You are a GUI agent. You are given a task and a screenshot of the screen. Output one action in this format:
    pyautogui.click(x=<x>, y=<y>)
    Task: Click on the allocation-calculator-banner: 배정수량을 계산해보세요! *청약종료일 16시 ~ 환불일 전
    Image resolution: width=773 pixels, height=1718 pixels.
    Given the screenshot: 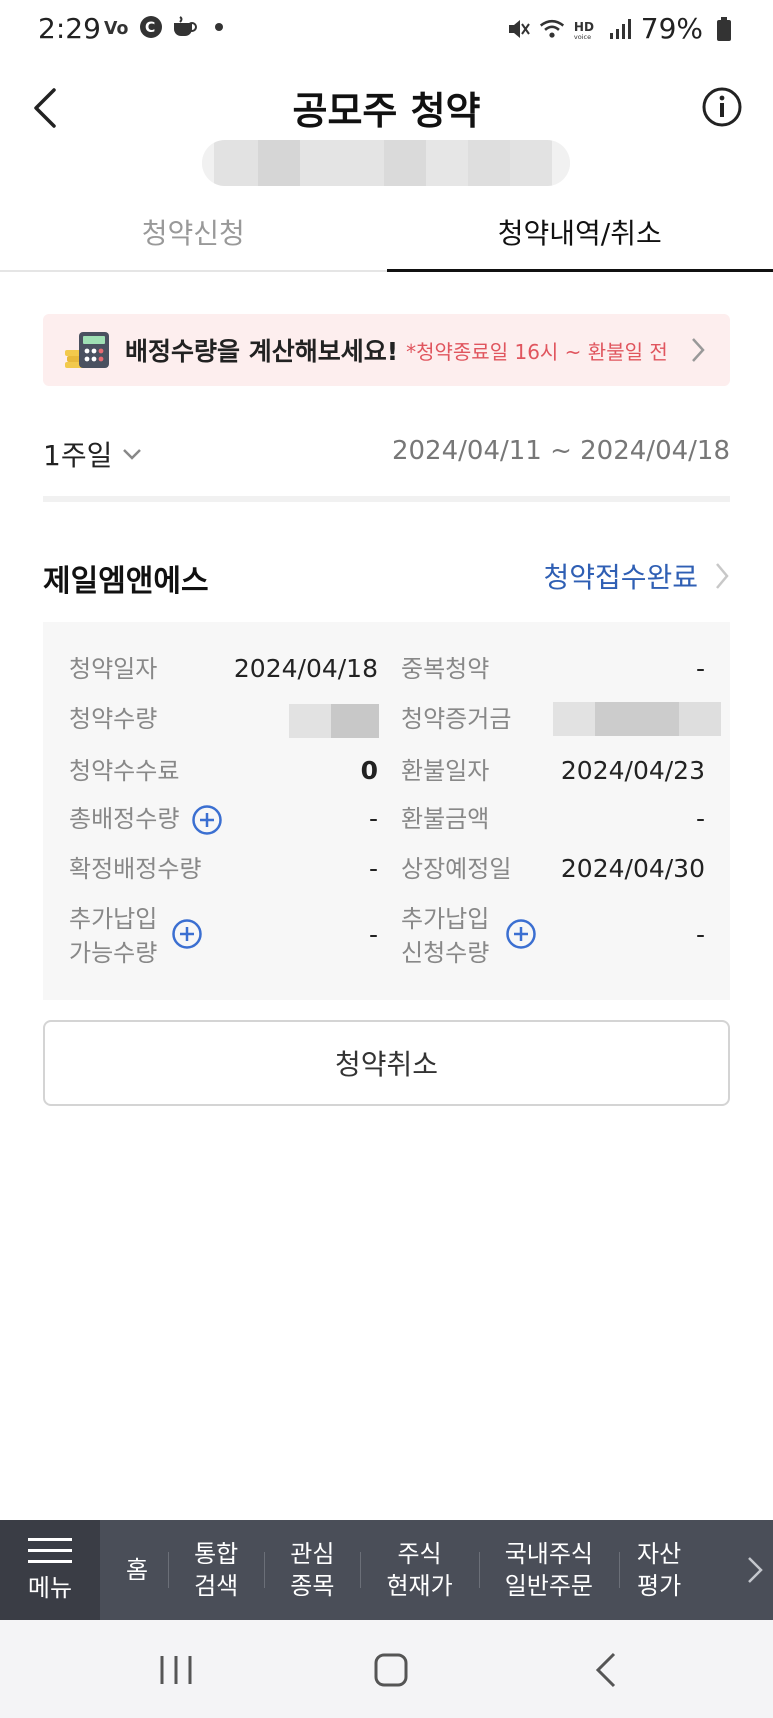 What is the action you would take?
    pyautogui.click(x=386, y=350)
    